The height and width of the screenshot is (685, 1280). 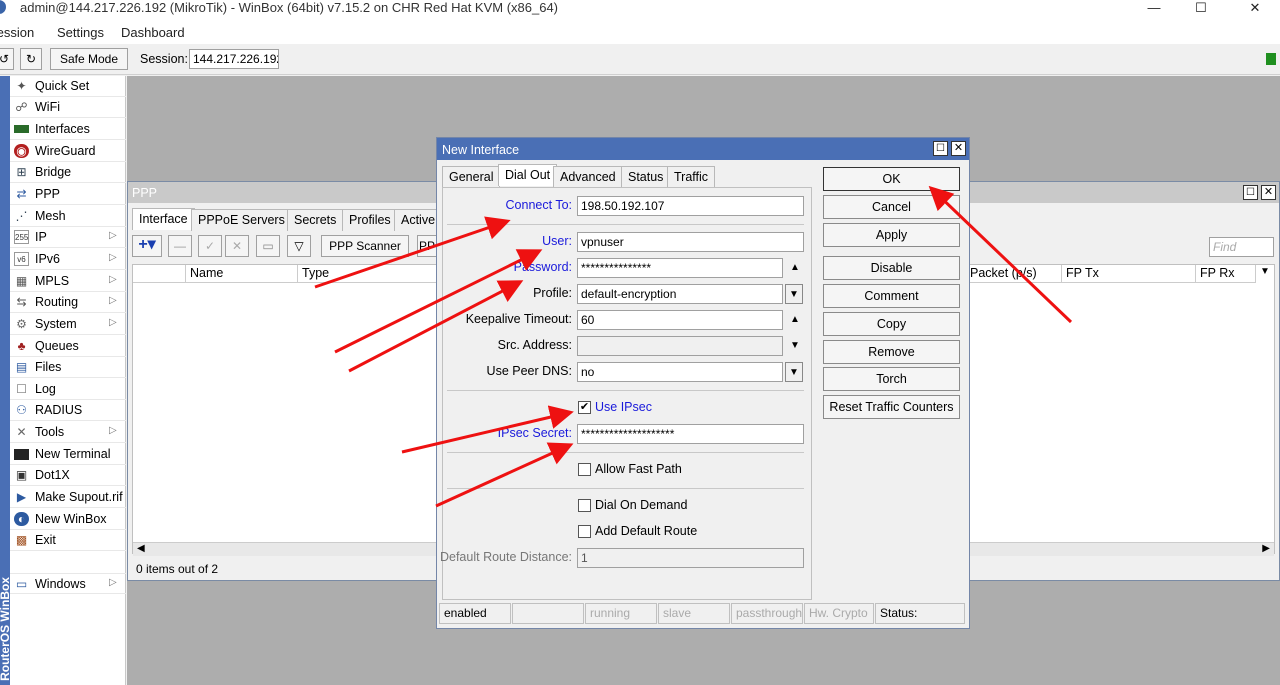 What do you see at coordinates (958, 148) in the screenshot?
I see `dialog-close-icon: ✕` at bounding box center [958, 148].